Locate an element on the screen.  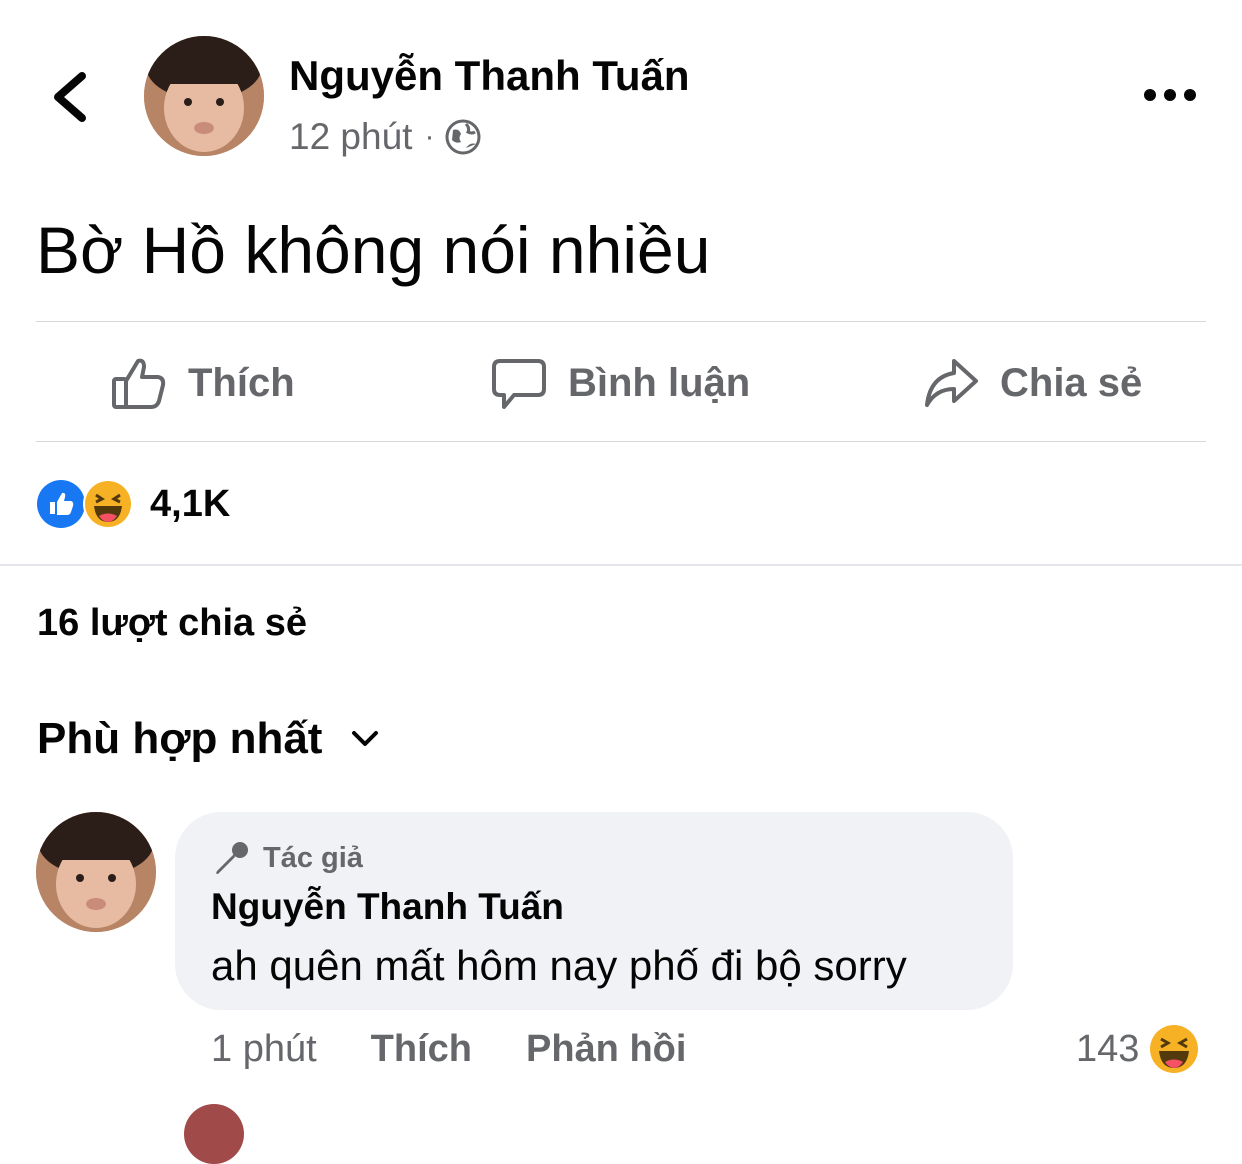
reactions-summary: 4,1K is located at coordinates (133, 504).